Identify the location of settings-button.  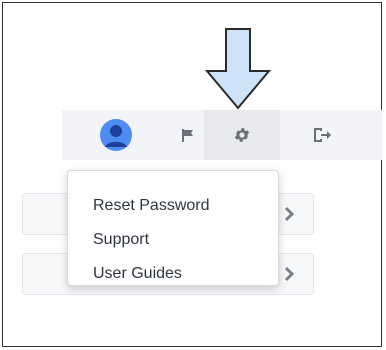
(242, 135).